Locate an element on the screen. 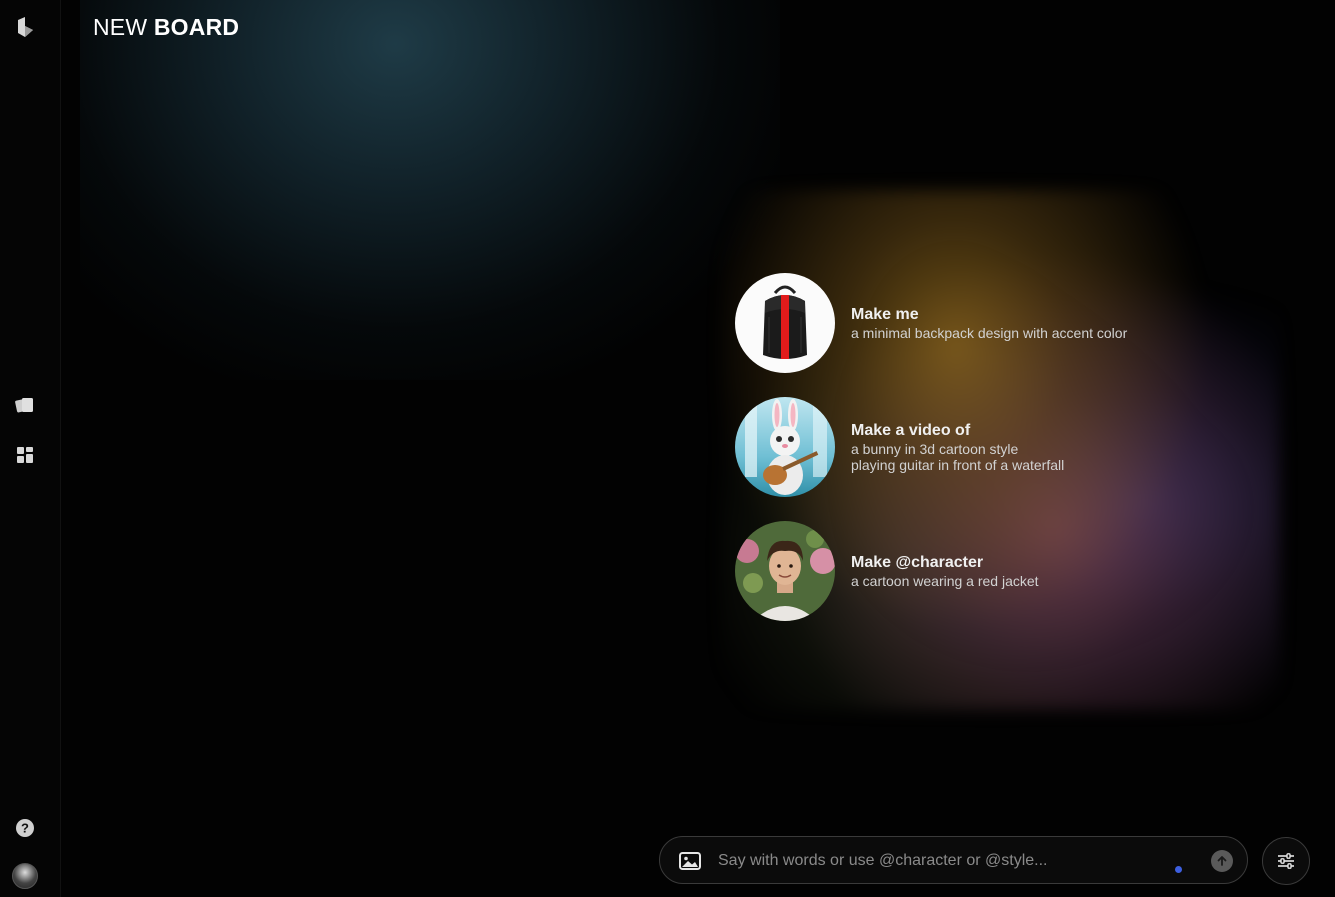 Image resolution: width=1335 pixels, height=897 pixels. prompt-bar is located at coordinates (953, 860).